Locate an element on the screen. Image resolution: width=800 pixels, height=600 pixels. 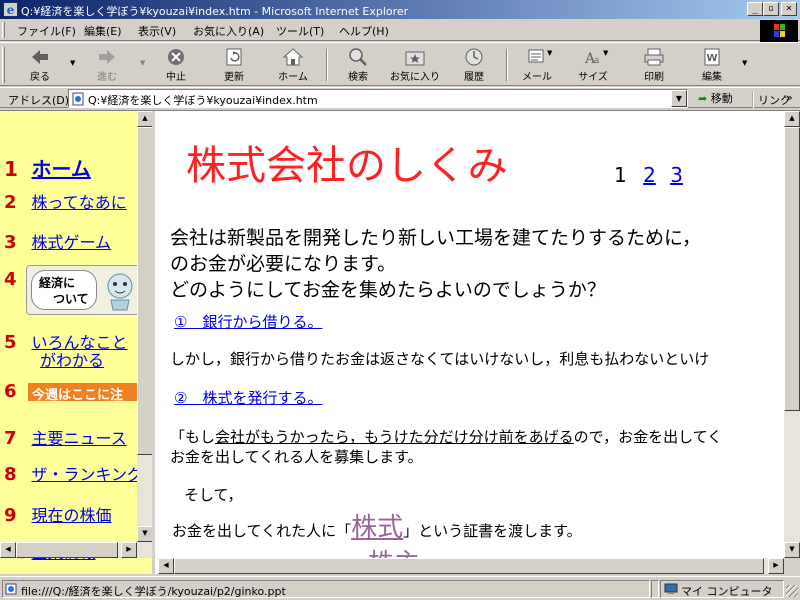
page-link-2: 2 is located at coordinates (649, 175).